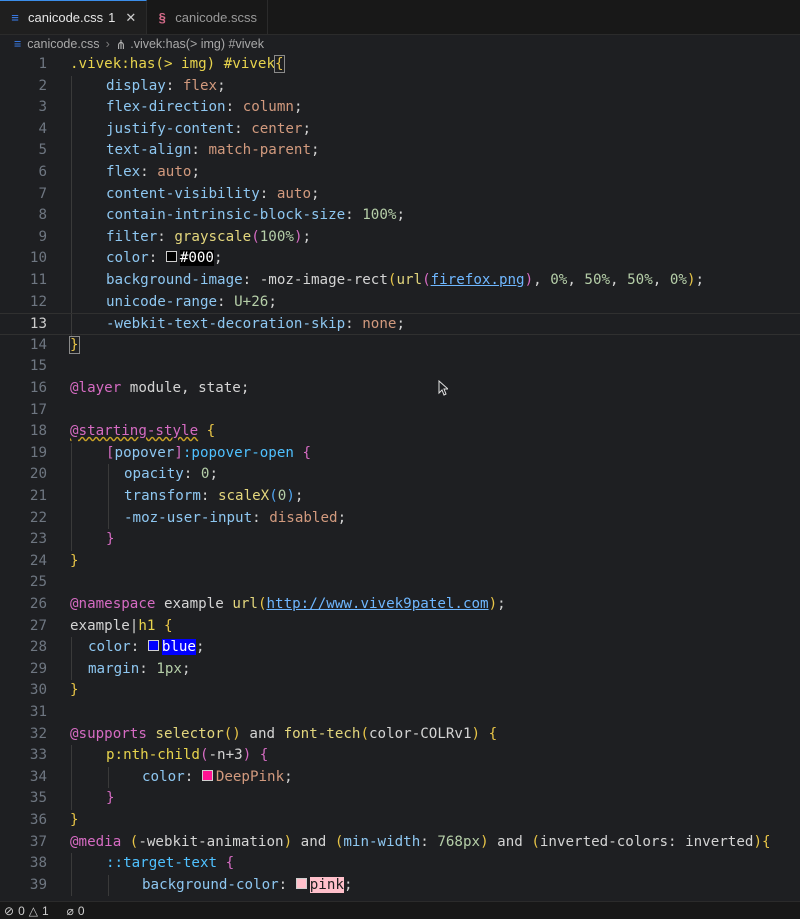  What do you see at coordinates (162, 17) in the screenshot?
I see `scss-file-icon: §` at bounding box center [162, 17].